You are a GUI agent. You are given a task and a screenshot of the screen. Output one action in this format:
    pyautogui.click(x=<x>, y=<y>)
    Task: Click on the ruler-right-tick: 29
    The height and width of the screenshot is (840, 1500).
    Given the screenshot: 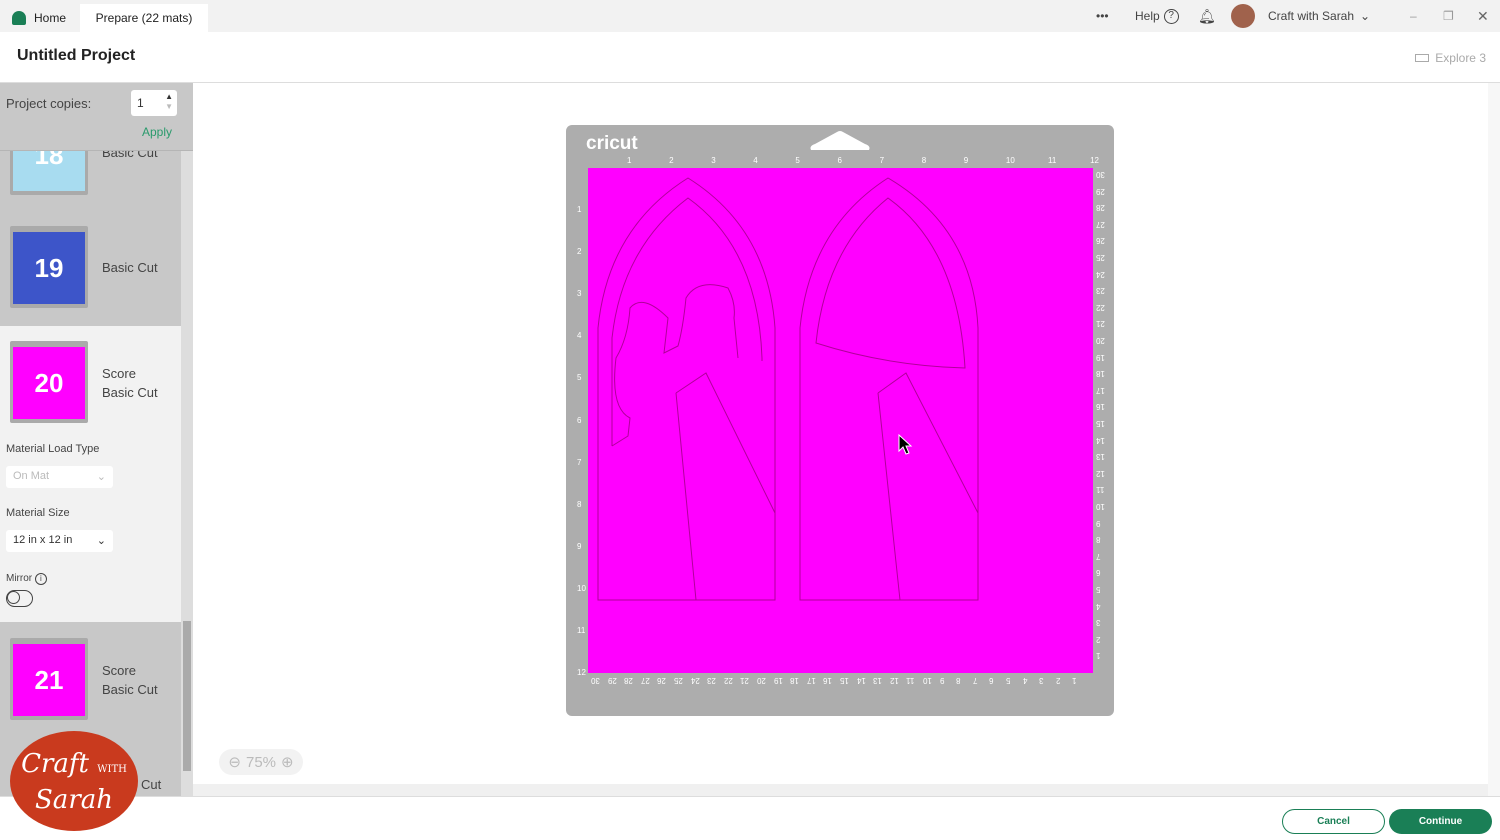 What is the action you would take?
    pyautogui.click(x=1100, y=191)
    